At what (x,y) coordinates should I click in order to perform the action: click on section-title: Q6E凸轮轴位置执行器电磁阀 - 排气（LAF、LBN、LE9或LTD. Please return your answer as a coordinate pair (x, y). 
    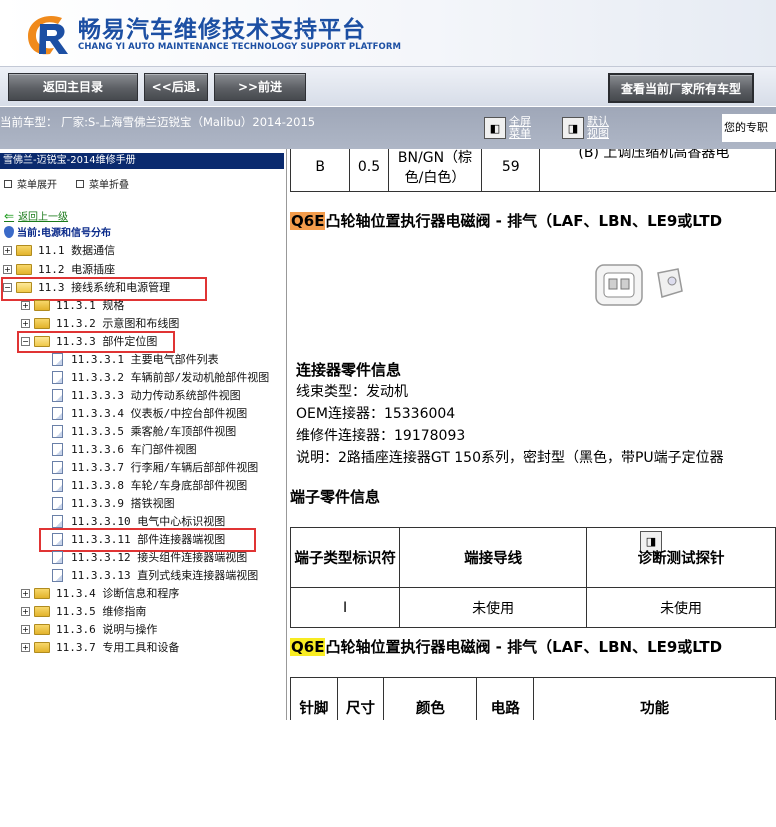
    Looking at the image, I should click on (506, 220).